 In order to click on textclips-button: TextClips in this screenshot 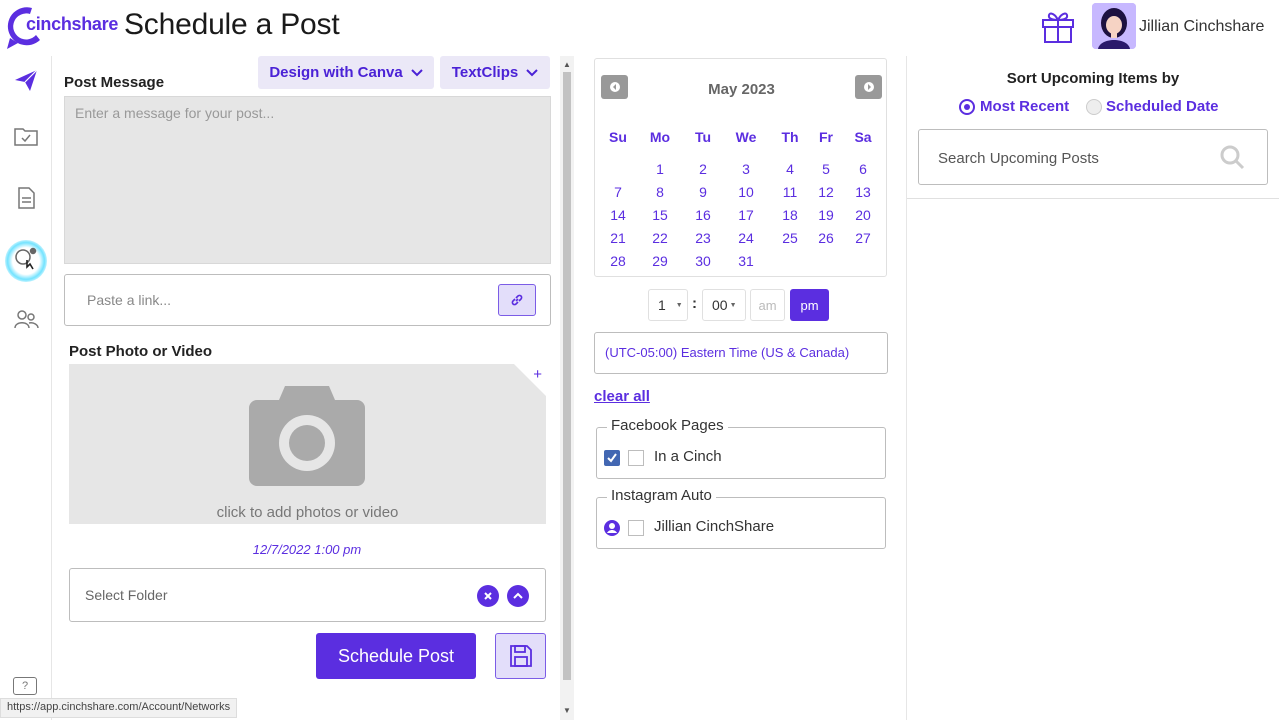, I will do `click(495, 72)`.